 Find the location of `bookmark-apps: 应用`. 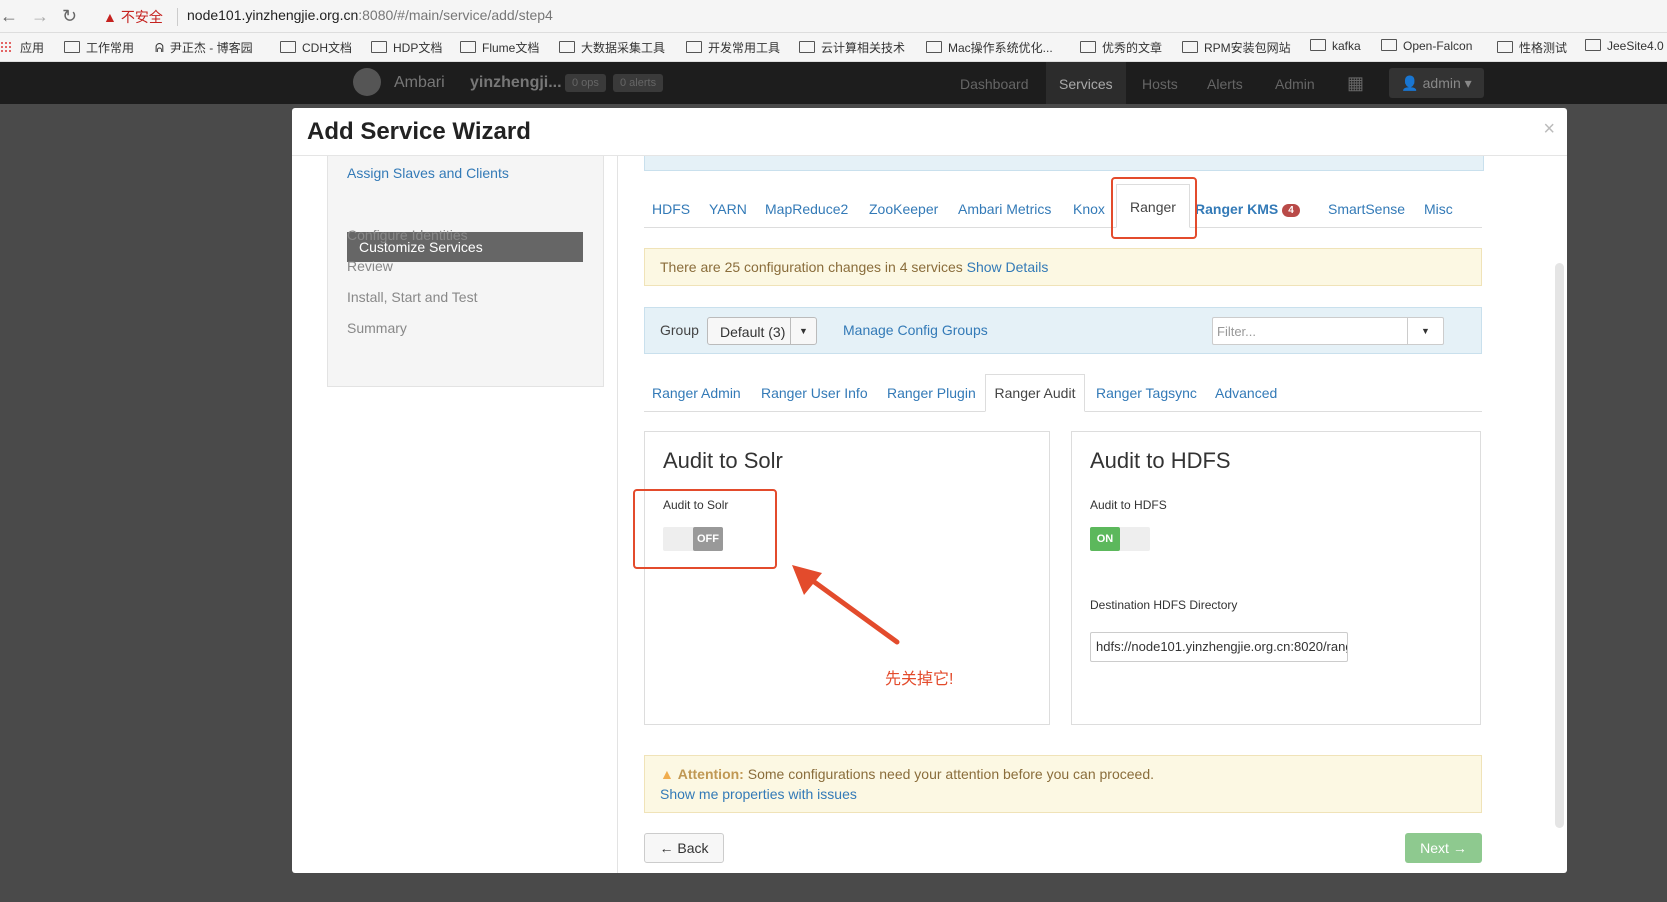

bookmark-apps: 应用 is located at coordinates (22, 47).